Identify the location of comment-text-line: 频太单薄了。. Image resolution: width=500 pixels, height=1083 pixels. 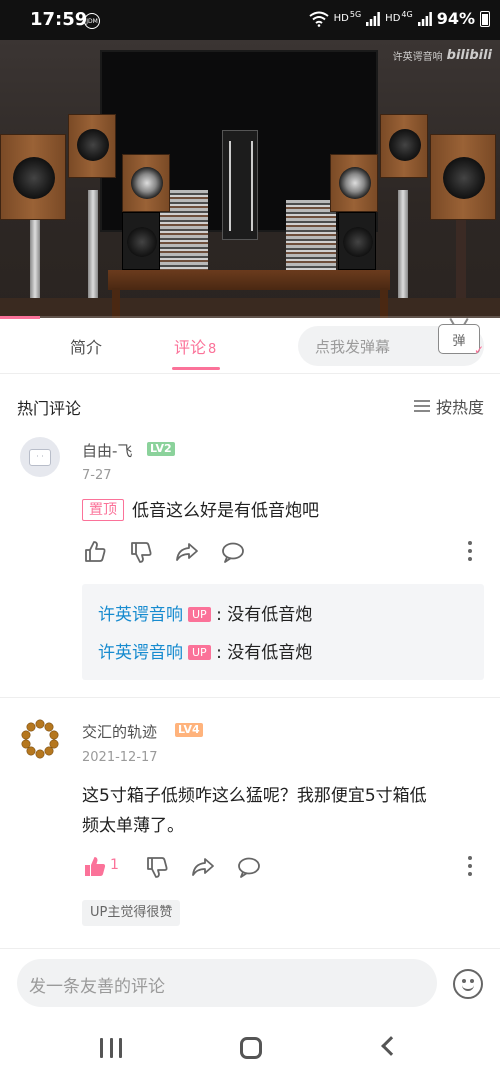
(133, 826).